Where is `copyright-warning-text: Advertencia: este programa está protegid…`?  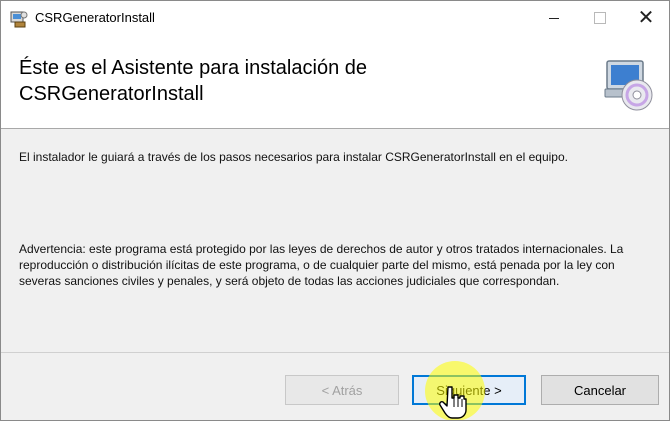 copyright-warning-text: Advertencia: este programa está protegid… is located at coordinates (321, 265).